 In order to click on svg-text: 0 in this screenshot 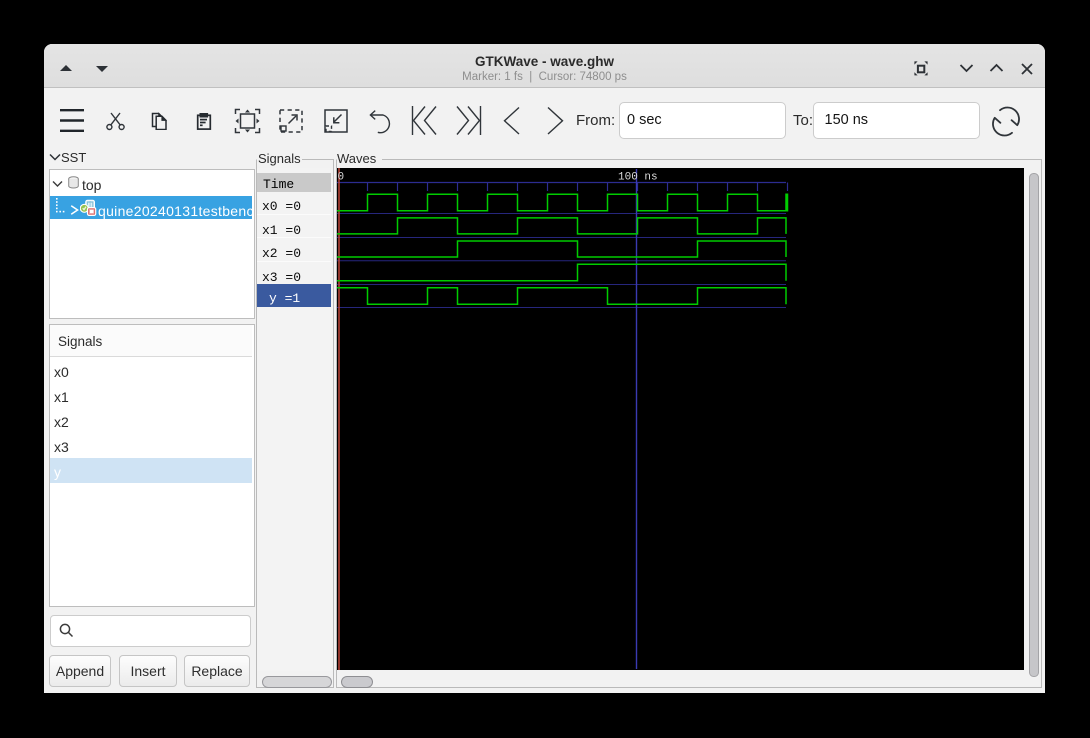, I will do `click(341, 178)`.